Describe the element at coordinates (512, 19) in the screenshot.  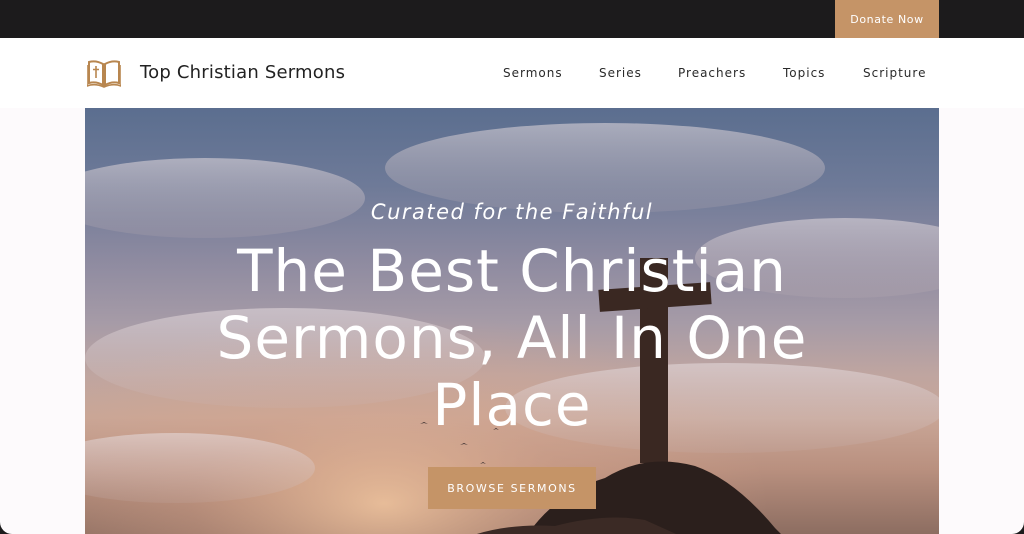
I see `top-bar: Donate Now` at that location.